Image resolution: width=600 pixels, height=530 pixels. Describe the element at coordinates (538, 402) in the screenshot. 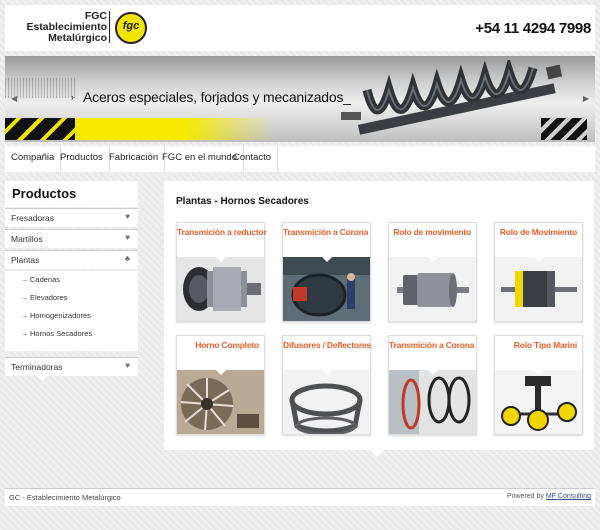

I see `card-image-rolo-tipo-marini` at that location.